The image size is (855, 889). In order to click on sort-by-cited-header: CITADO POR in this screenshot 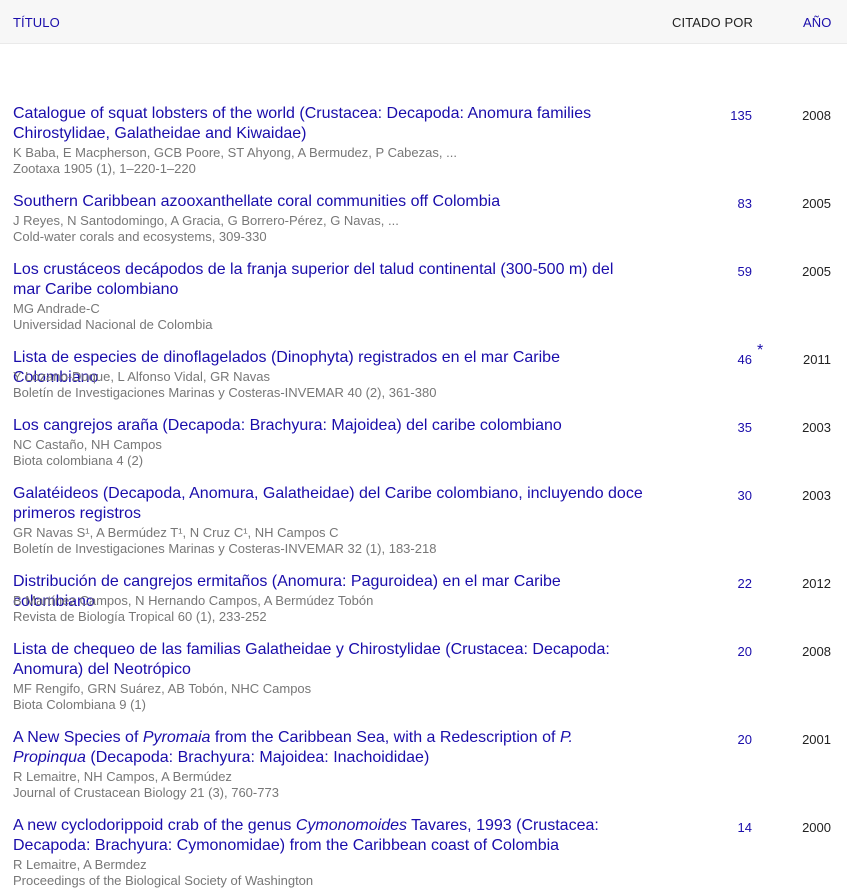, I will do `click(712, 22)`.